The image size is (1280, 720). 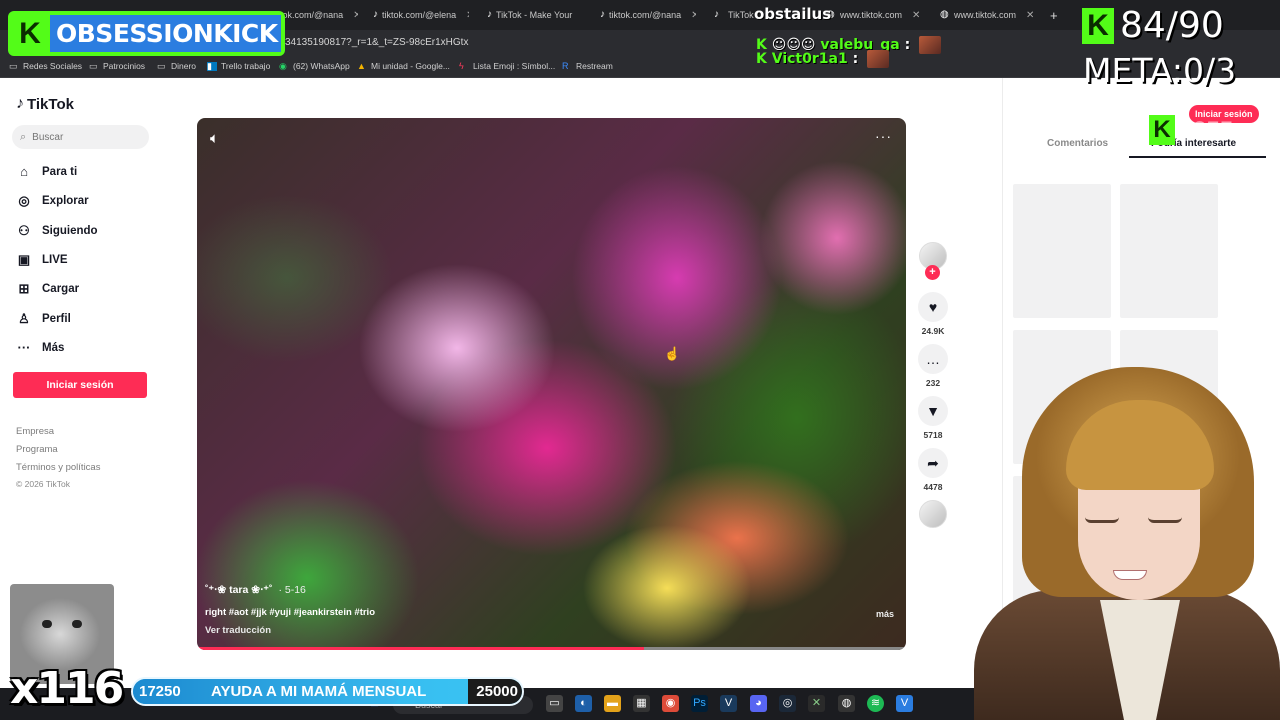 I want to click on share-icon: ➦, so click(x=933, y=463).